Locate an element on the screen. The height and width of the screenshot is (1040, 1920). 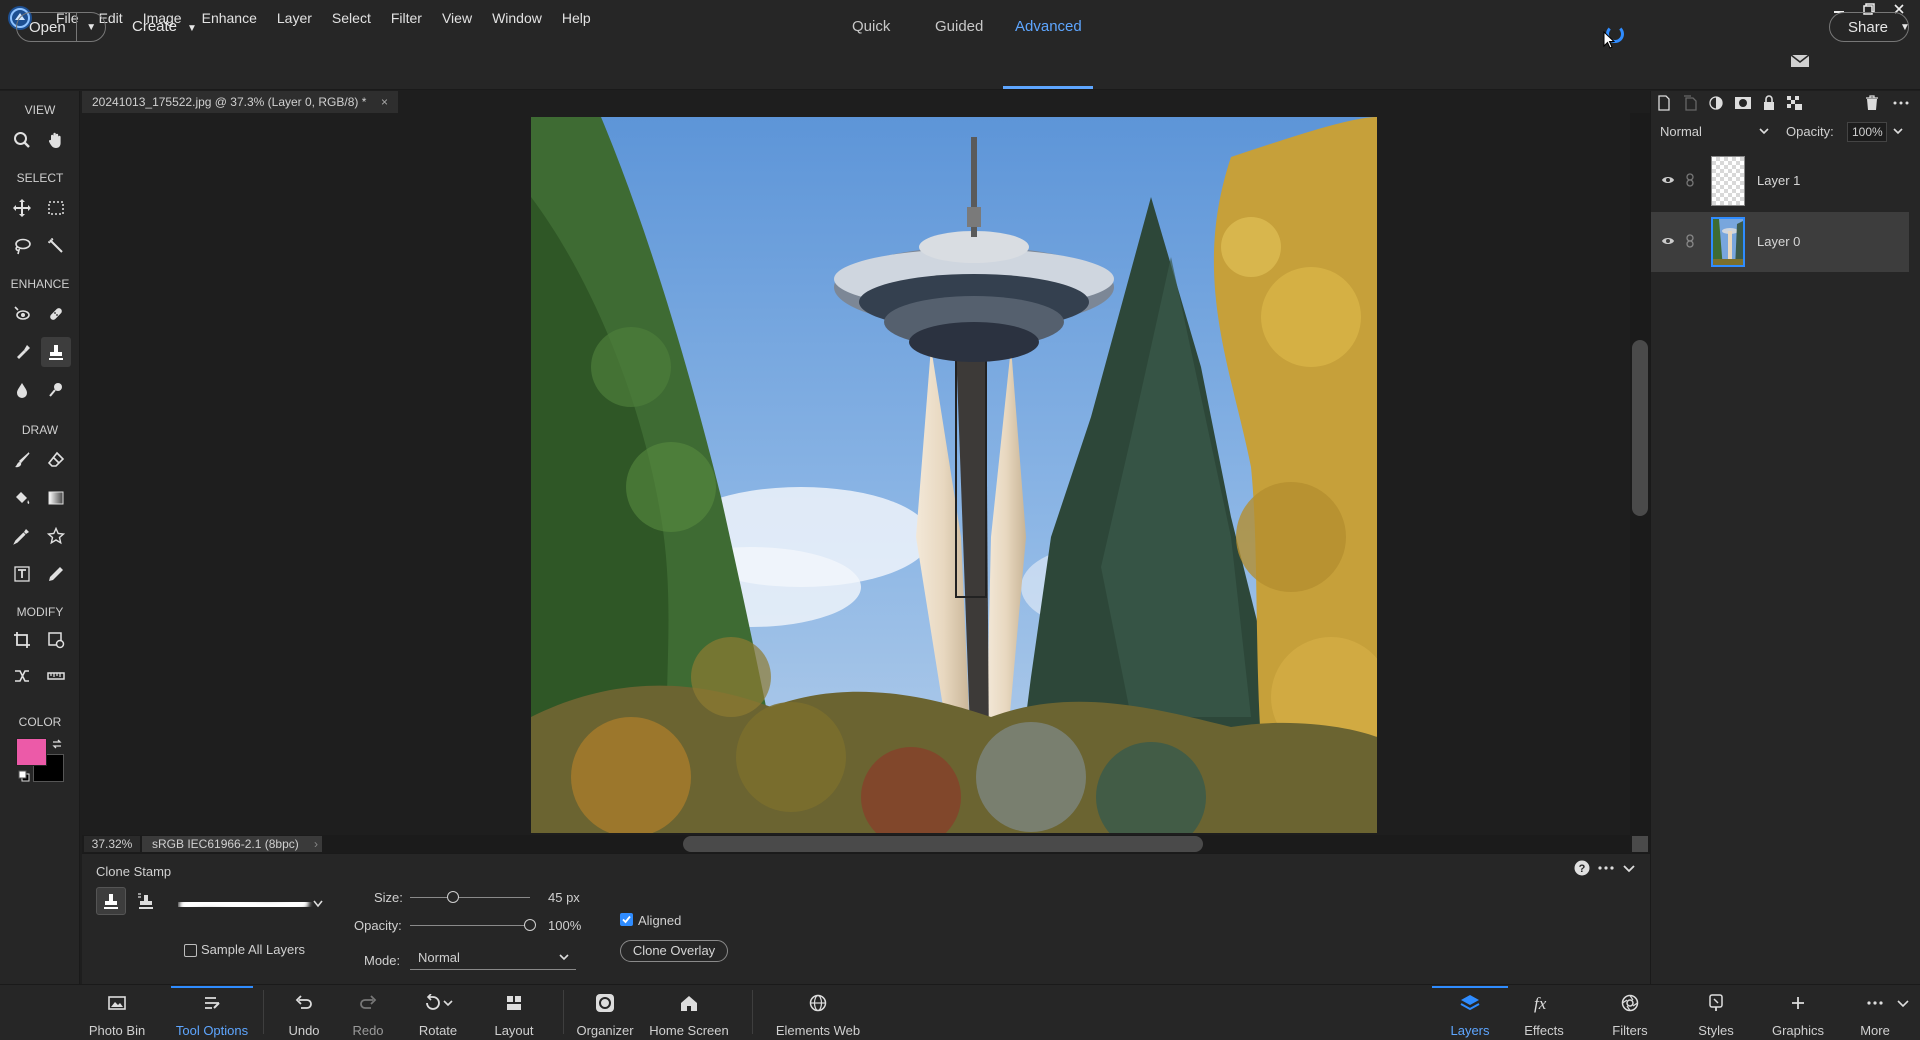
menu-enhance: Enhance is located at coordinates (229, 18).